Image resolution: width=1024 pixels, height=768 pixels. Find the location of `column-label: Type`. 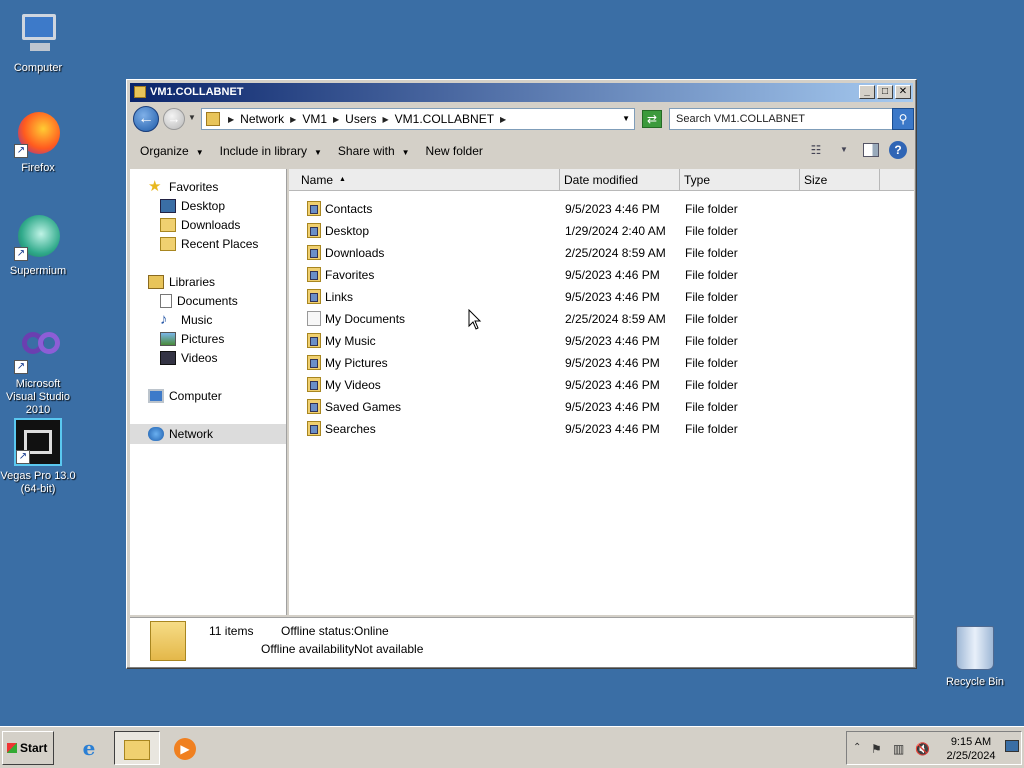

column-label: Type is located at coordinates (697, 180).